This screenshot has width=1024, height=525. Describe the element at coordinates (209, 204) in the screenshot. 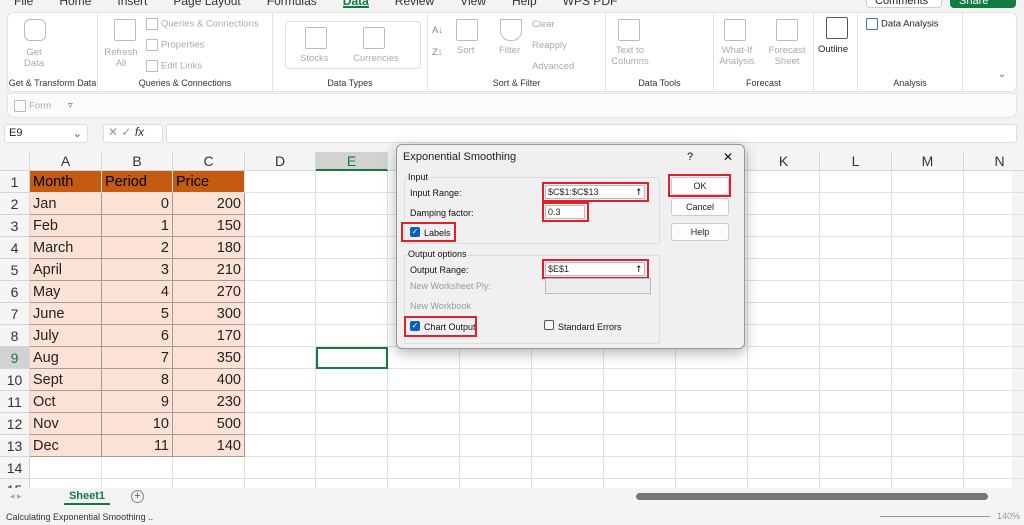

I see `table-cell: 200` at that location.